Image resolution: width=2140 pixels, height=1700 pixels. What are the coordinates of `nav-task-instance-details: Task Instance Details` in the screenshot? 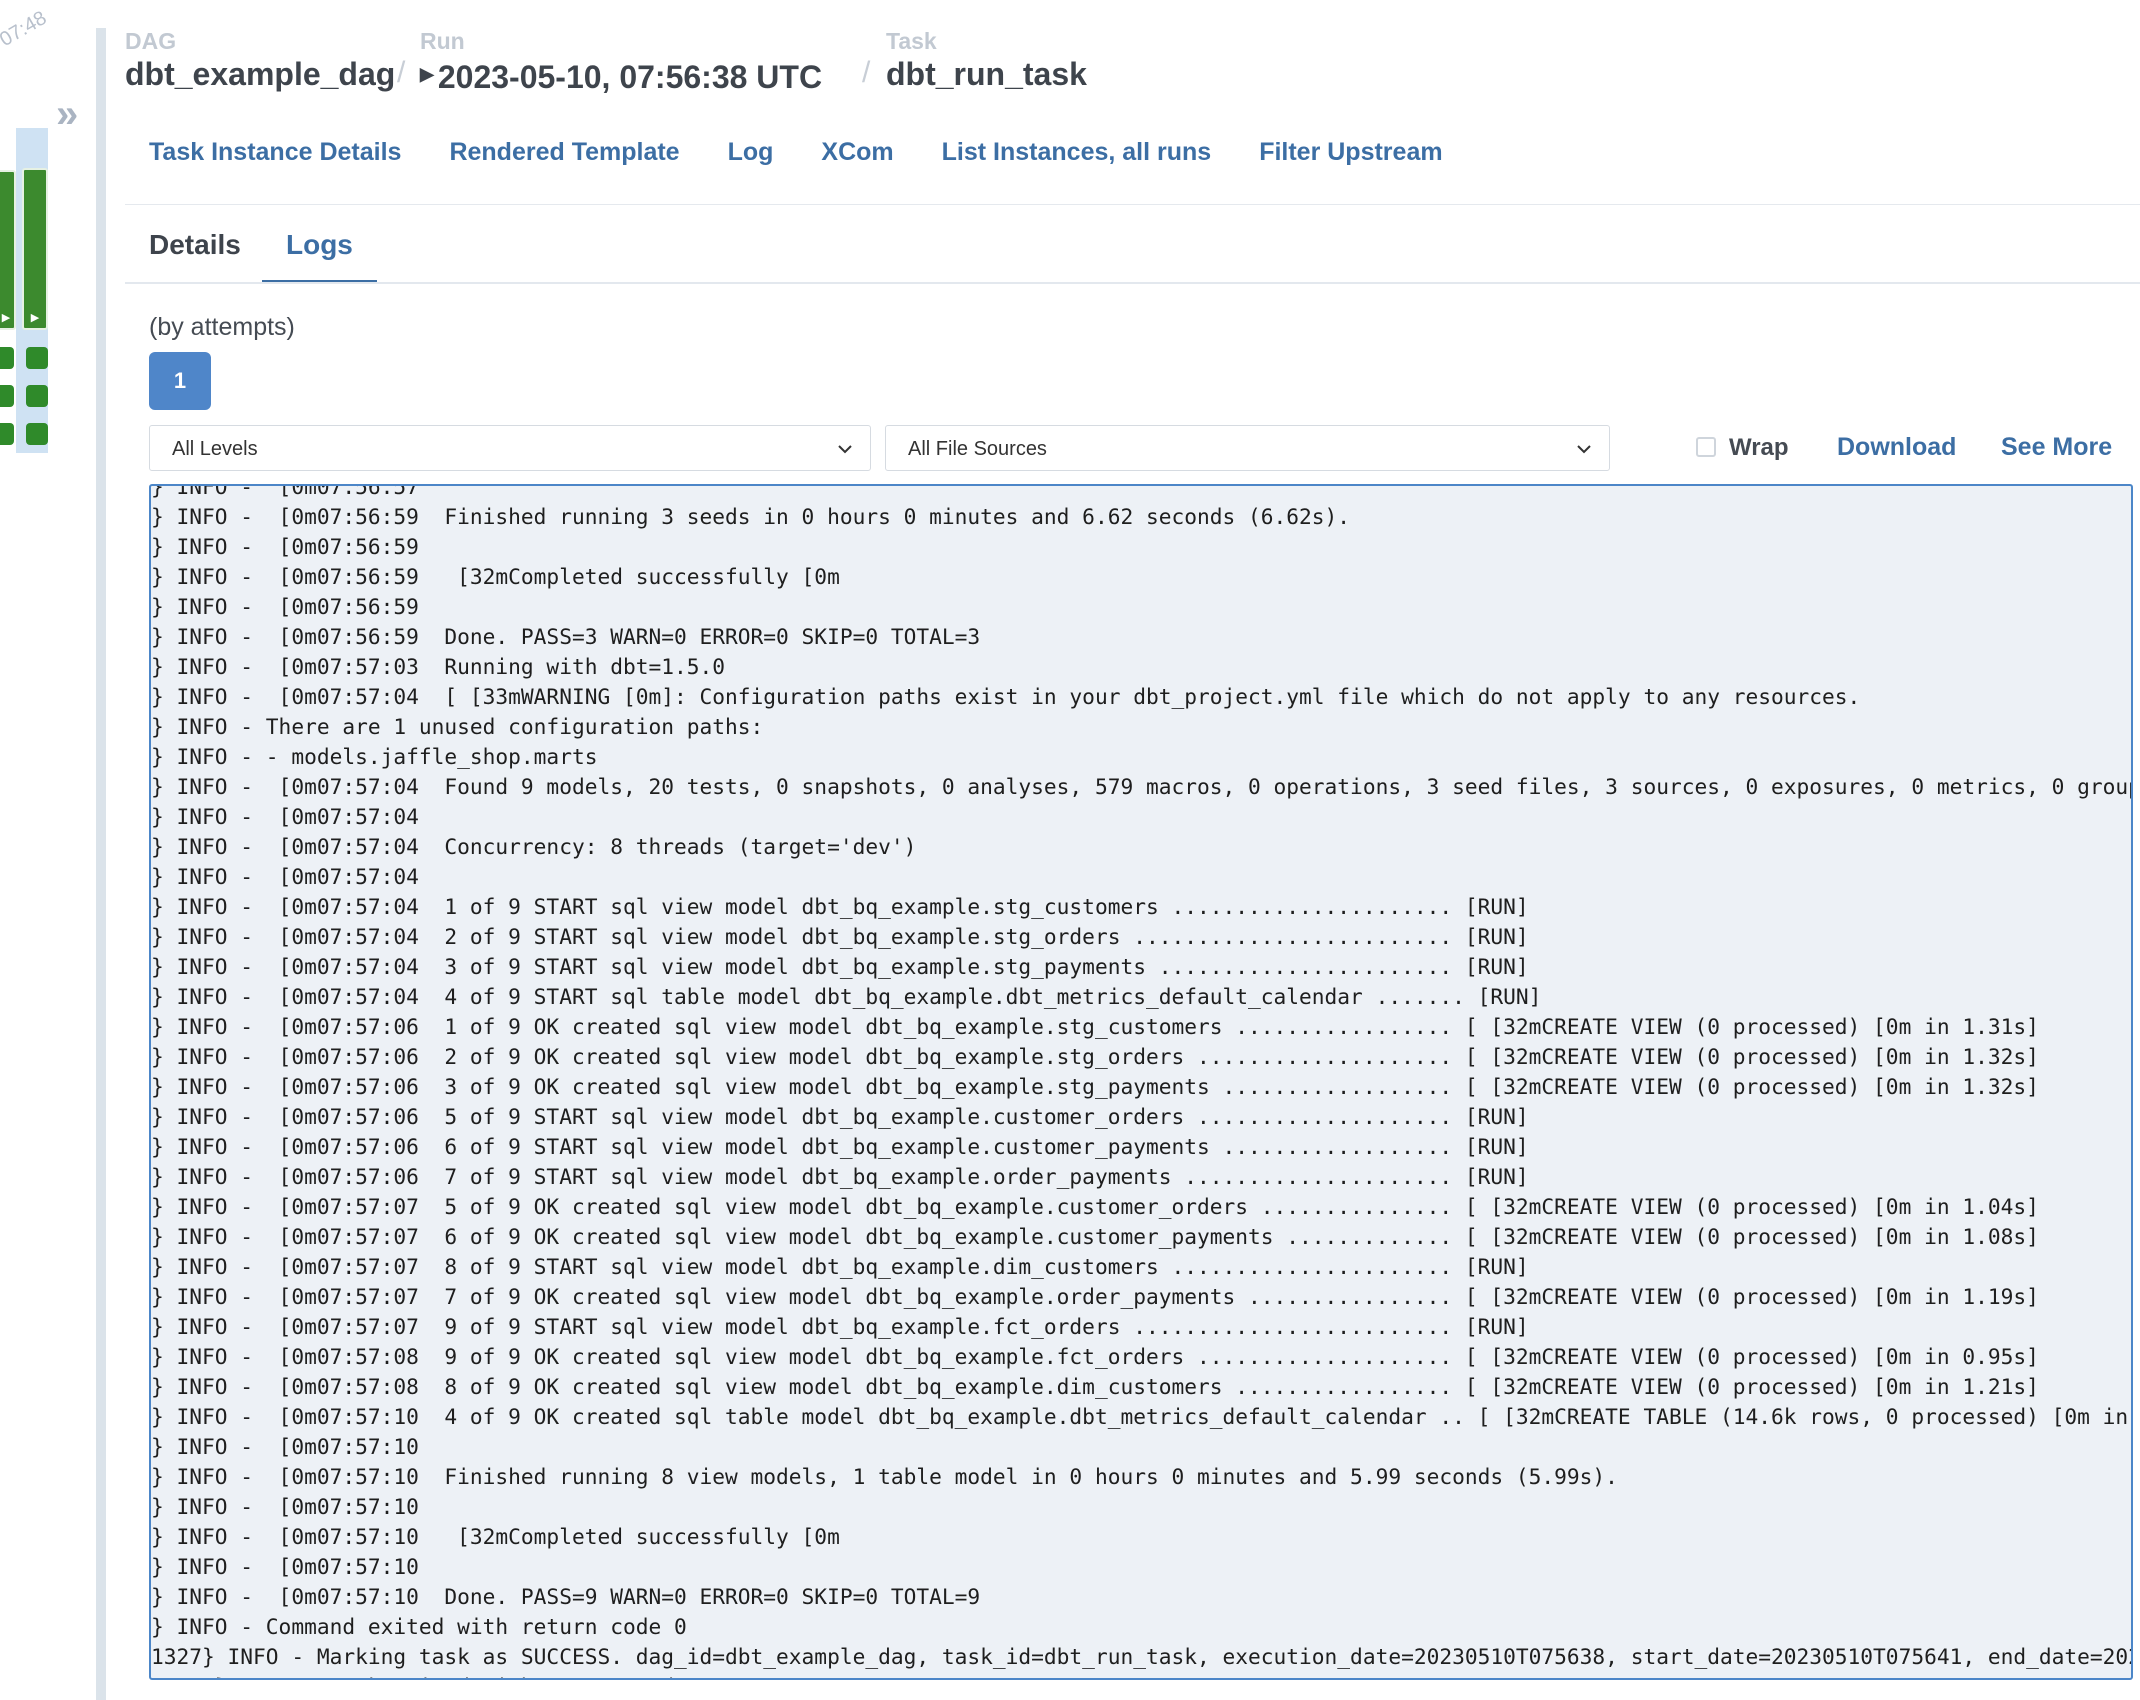 It's located at (275, 152).